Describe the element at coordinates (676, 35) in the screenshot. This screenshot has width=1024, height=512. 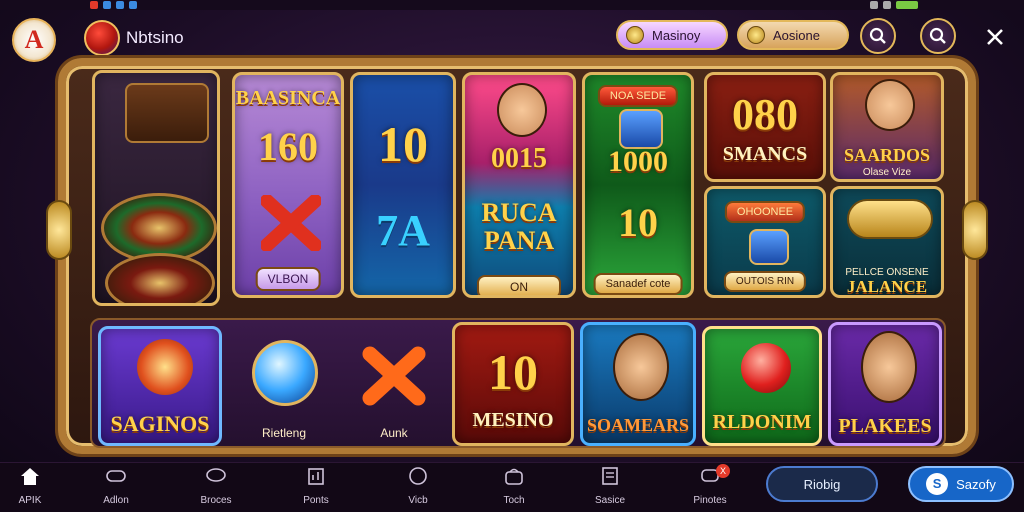
I see `pill-label: Masinoy` at that location.